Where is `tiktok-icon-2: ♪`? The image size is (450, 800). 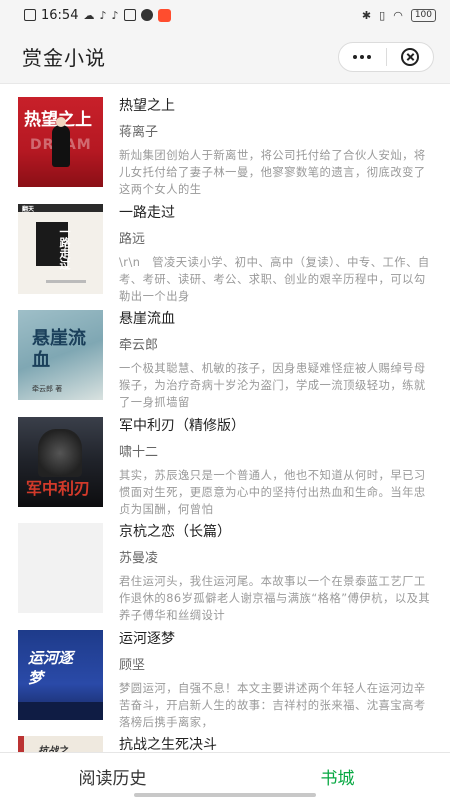
tiktok-icon-2: ♪ is located at coordinates (115, 15).